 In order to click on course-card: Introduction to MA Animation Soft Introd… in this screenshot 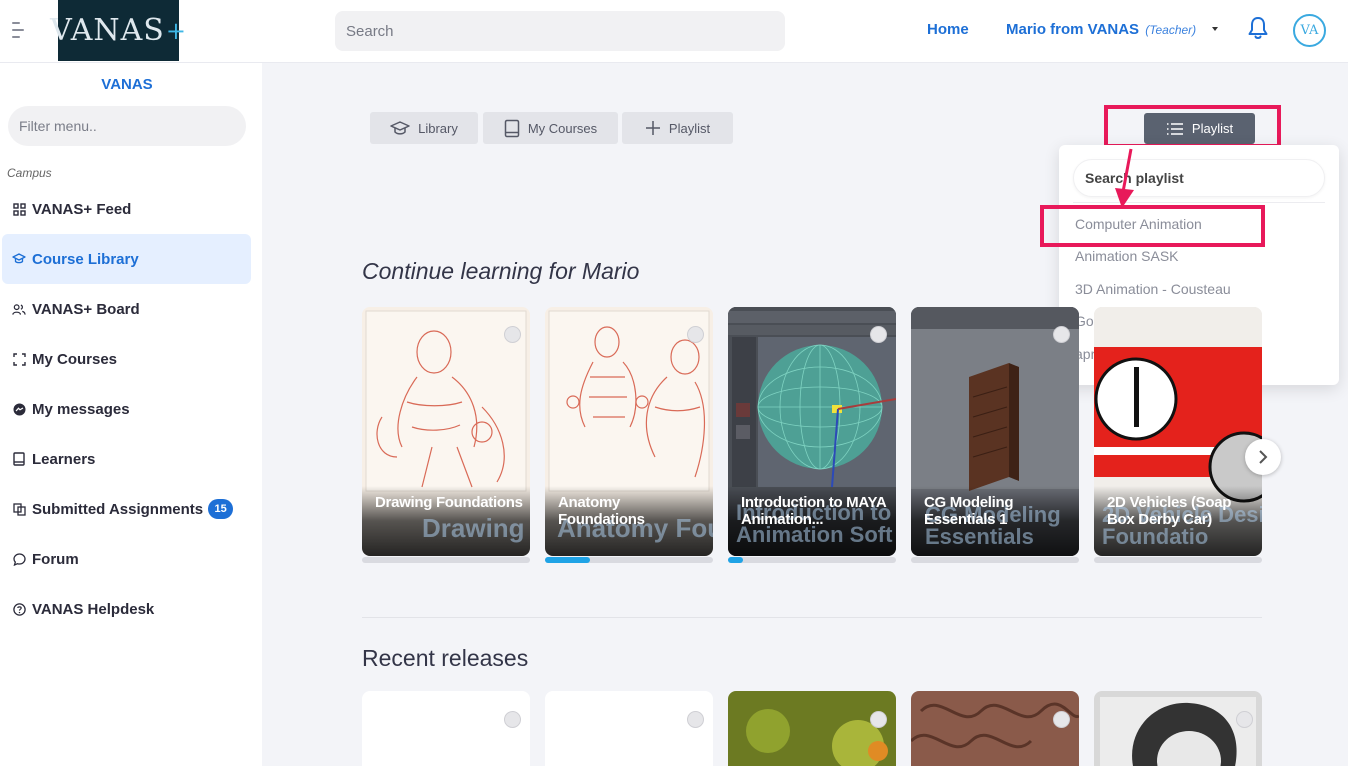, I will do `click(812, 431)`.